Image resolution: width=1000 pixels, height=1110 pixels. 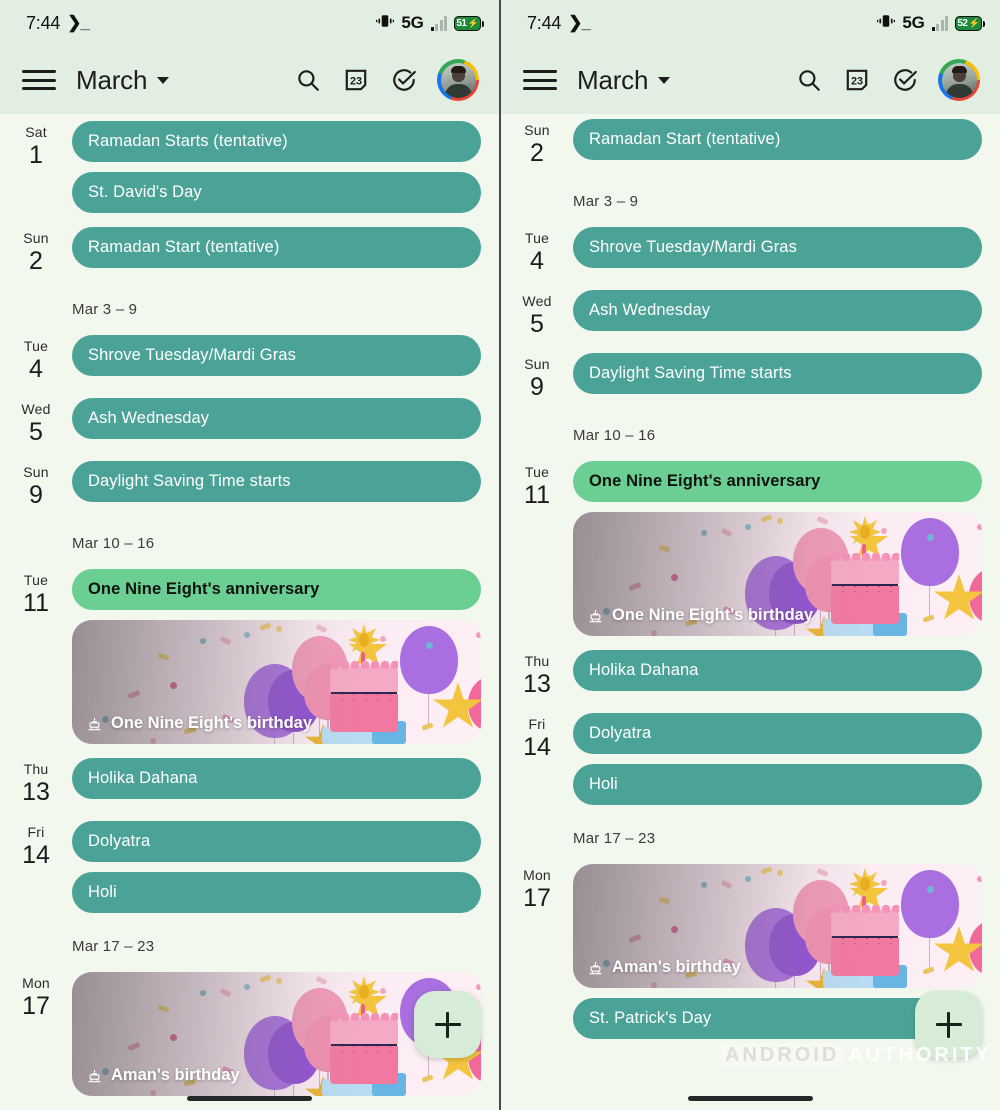 I want to click on status-bar-right: 5G 52 ⚡, so click(x=931, y=23).